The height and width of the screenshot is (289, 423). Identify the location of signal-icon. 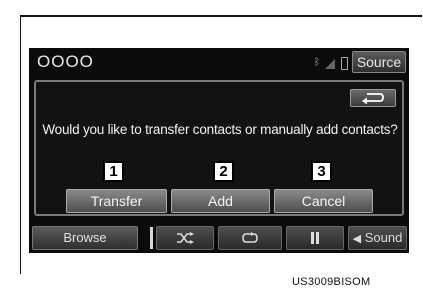
(330, 64).